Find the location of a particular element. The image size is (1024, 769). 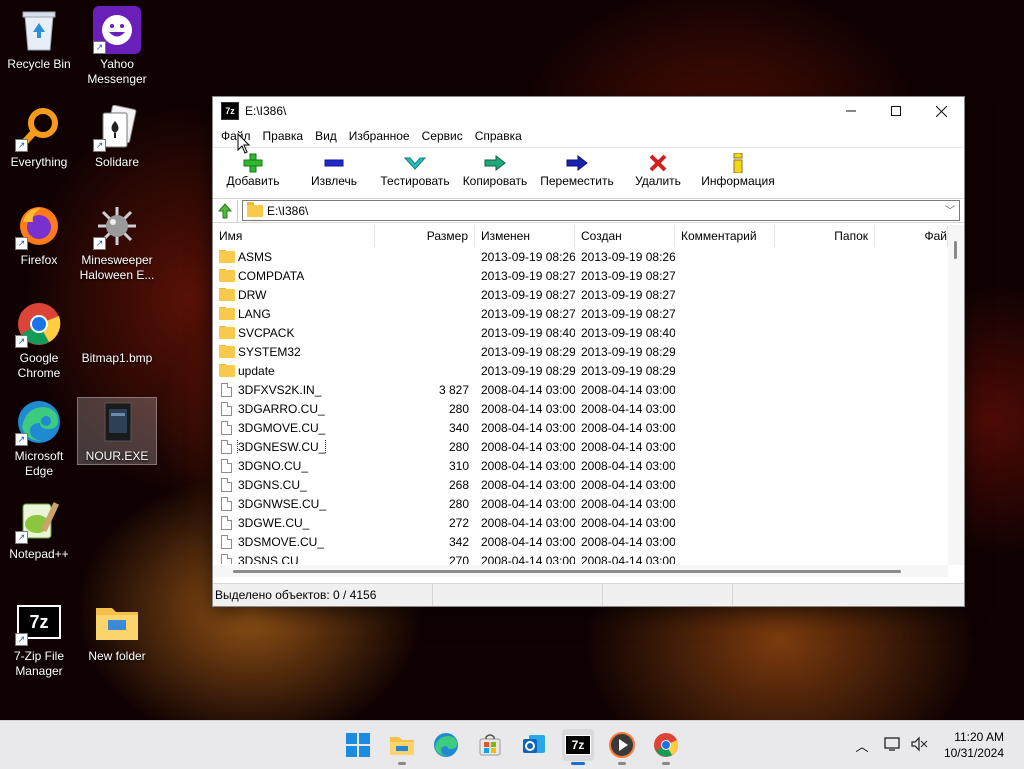

status-selected: Выделено объектов: 0 / 4156 is located at coordinates (323, 595).